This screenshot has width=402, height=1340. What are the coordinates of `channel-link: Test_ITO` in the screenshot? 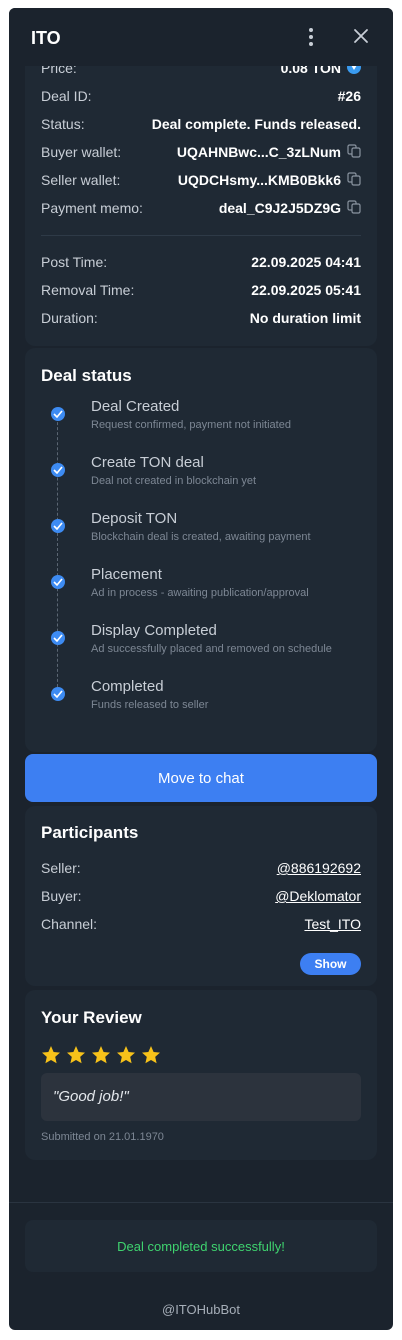 It's located at (332, 924).